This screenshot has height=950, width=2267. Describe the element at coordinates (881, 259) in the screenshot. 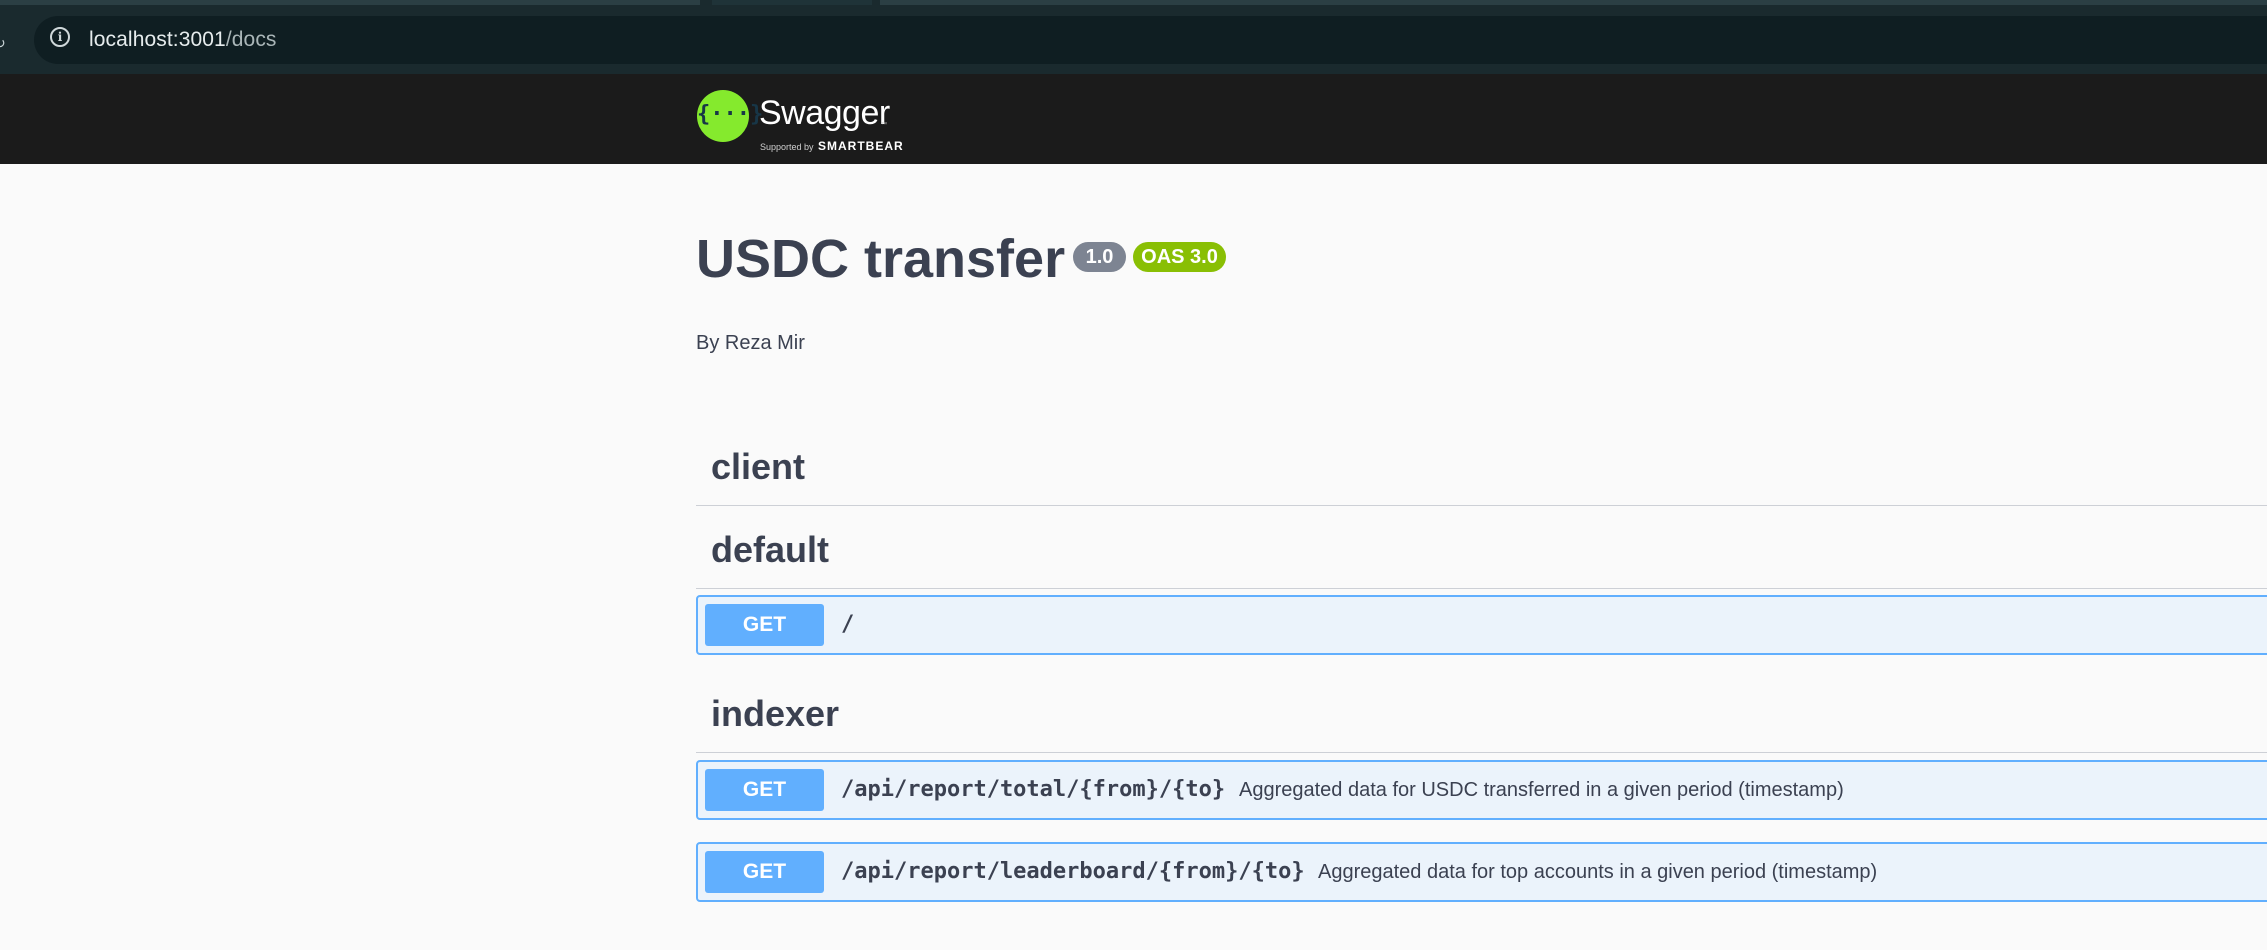

I see `api-title: USDC transfer` at that location.